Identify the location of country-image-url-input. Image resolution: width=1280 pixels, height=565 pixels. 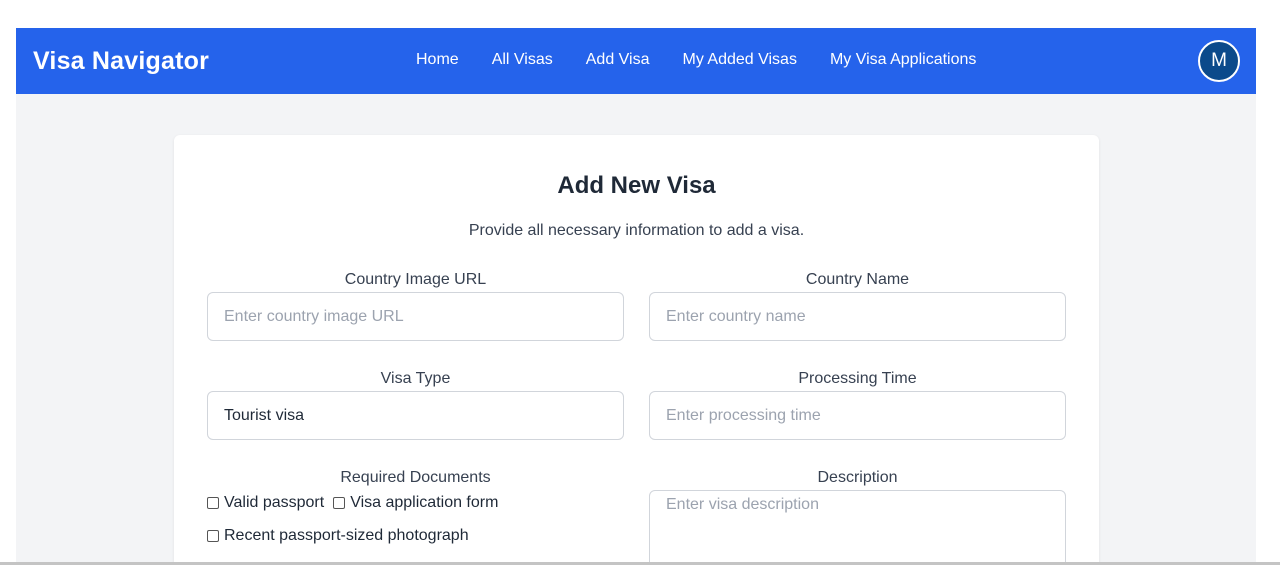
(415, 316).